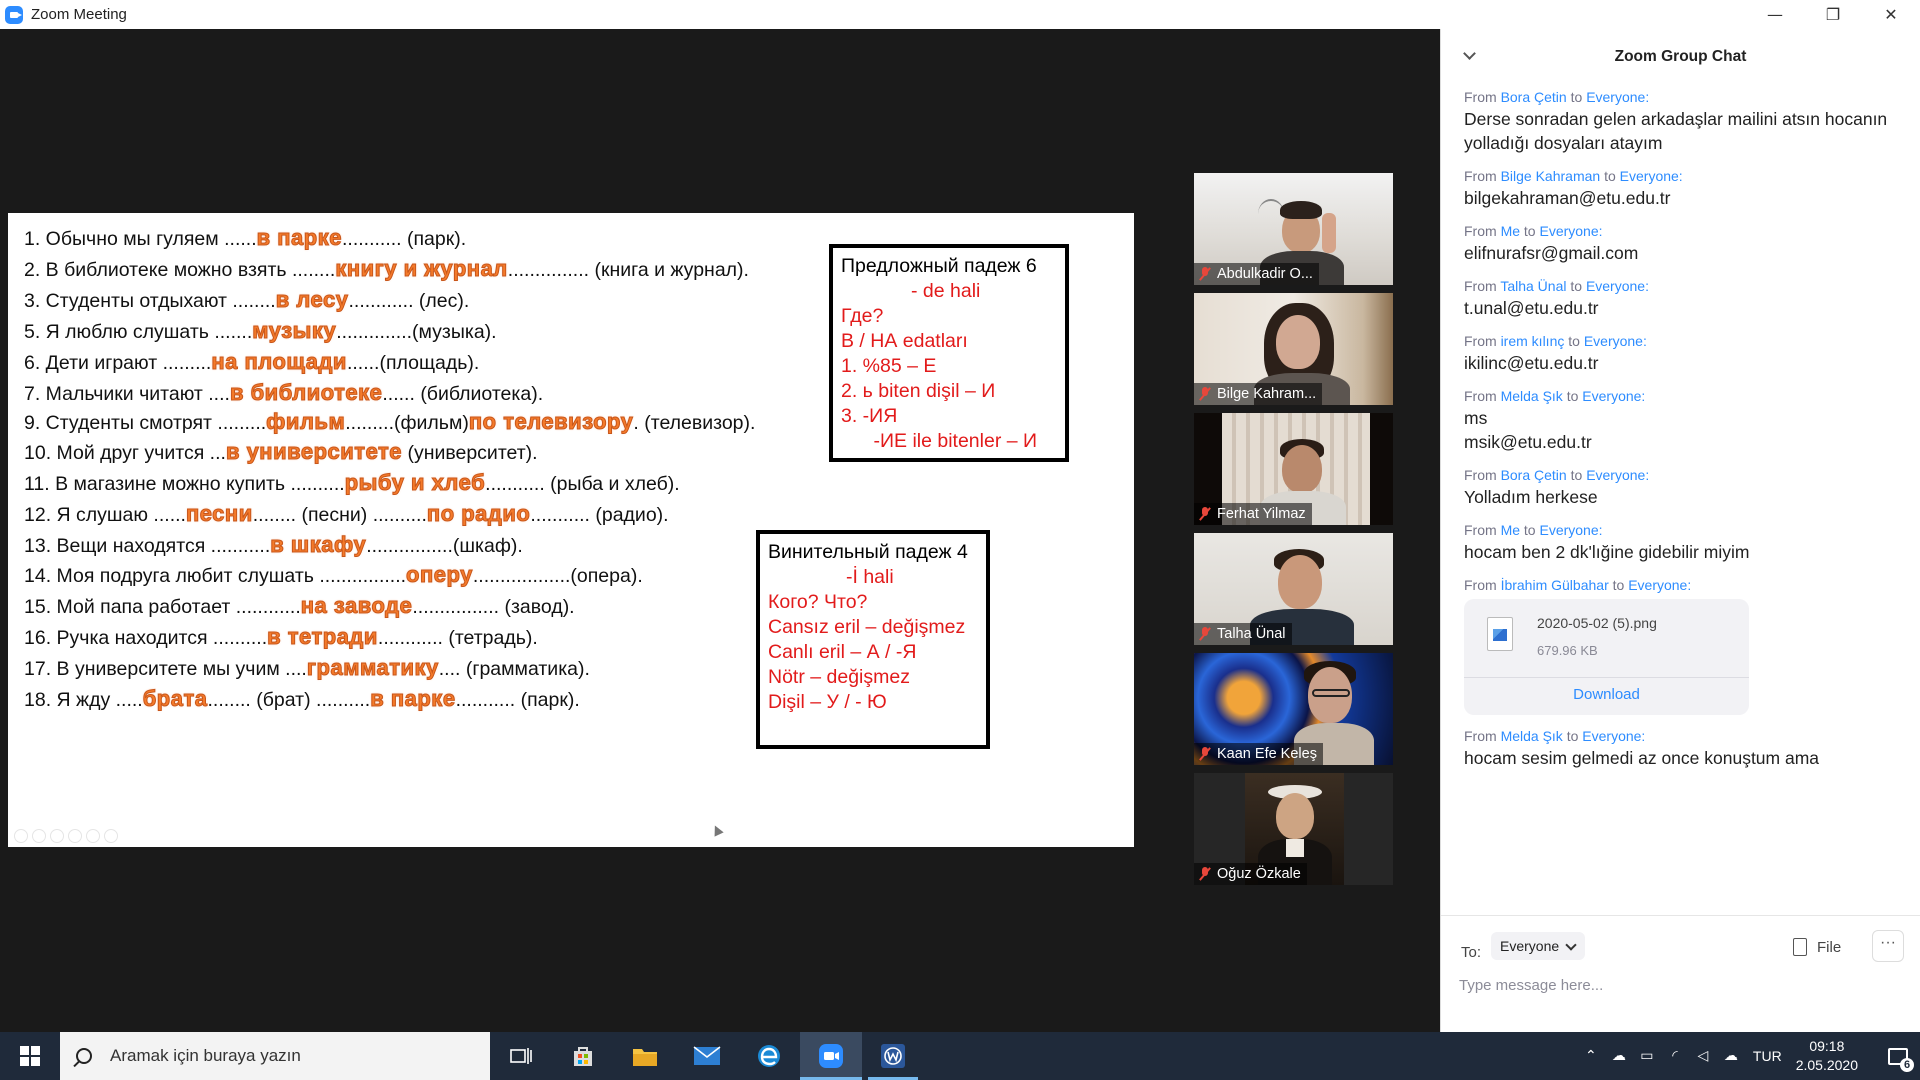  What do you see at coordinates (1827, 1056) in the screenshot?
I see `clock: 09:18 2.05.2020` at bounding box center [1827, 1056].